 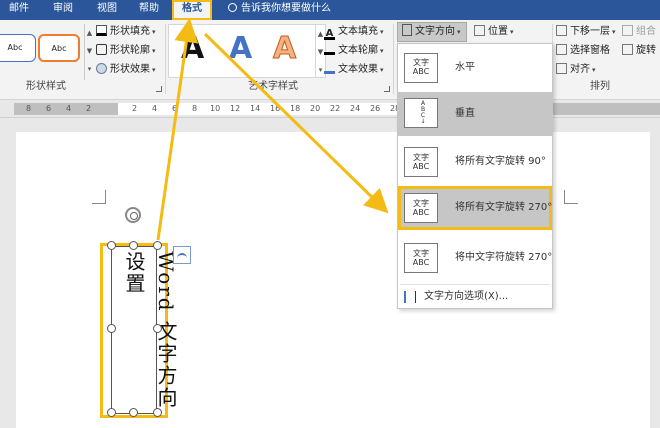 I want to click on send-backward-button: 下移一层 ▾, so click(x=586, y=32).